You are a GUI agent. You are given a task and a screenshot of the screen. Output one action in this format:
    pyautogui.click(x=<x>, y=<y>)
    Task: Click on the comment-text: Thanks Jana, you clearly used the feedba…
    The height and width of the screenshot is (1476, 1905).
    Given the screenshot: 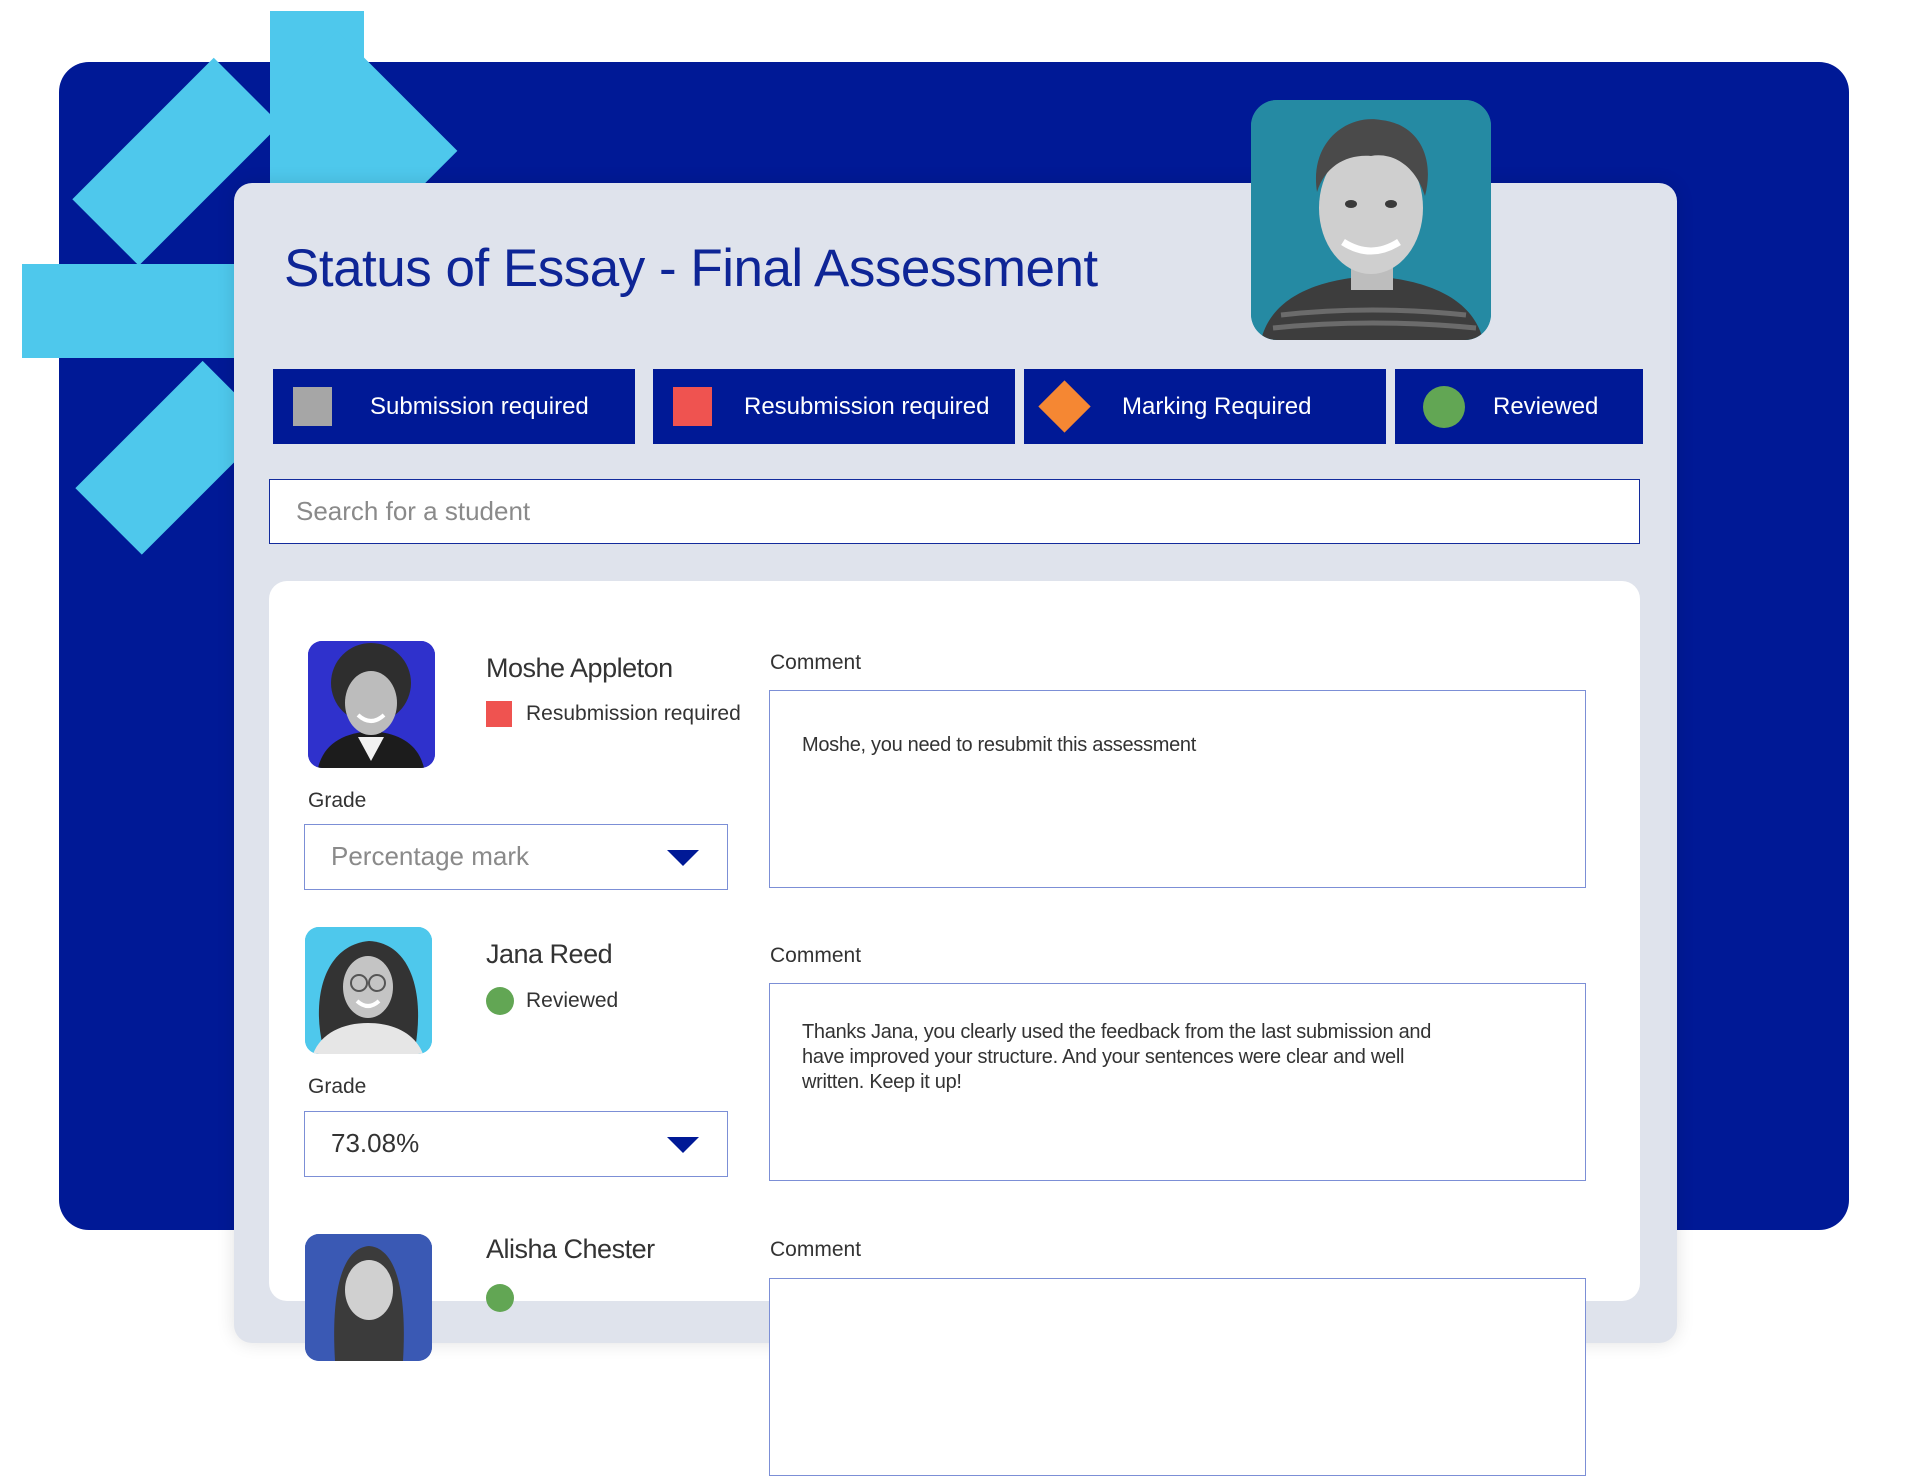 What is the action you would take?
    pyautogui.click(x=1117, y=1057)
    